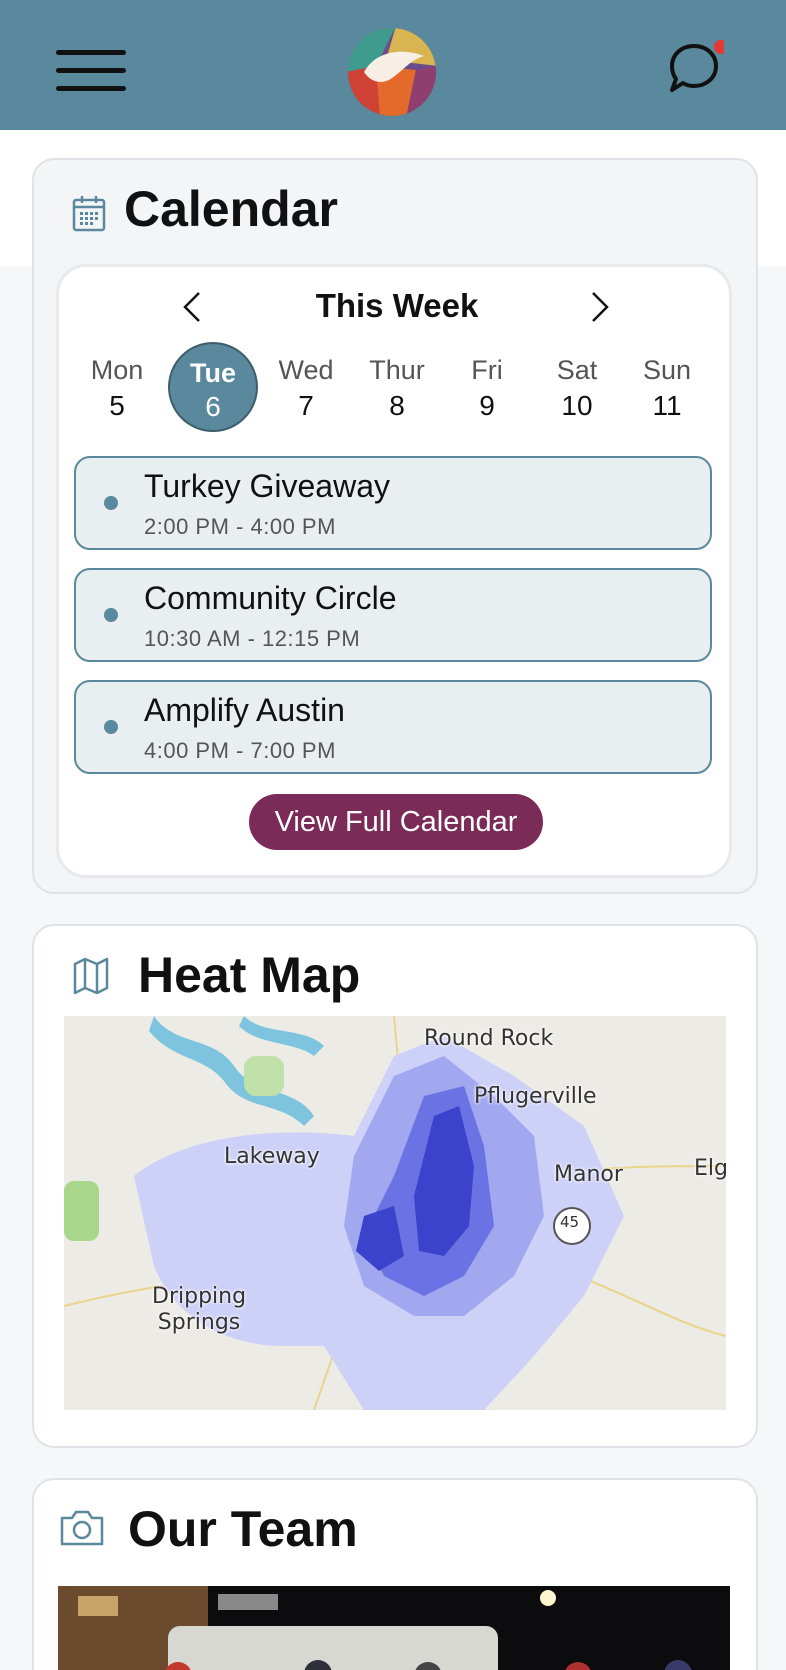 This screenshot has width=786, height=1670. I want to click on heatmap-title: Heat Map, so click(249, 975).